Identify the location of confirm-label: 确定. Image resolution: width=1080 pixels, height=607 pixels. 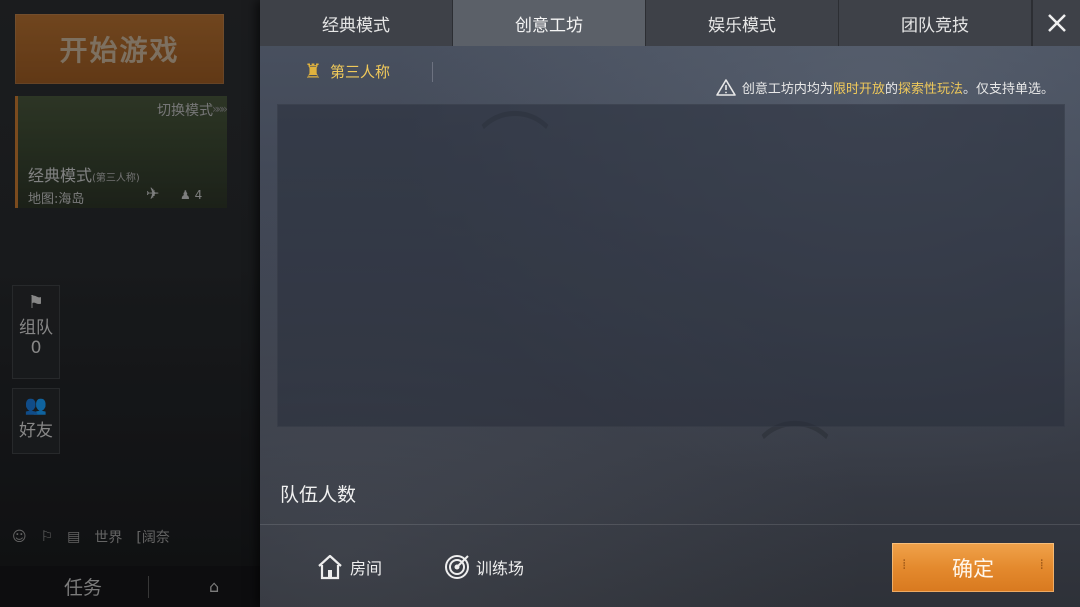
(973, 568).